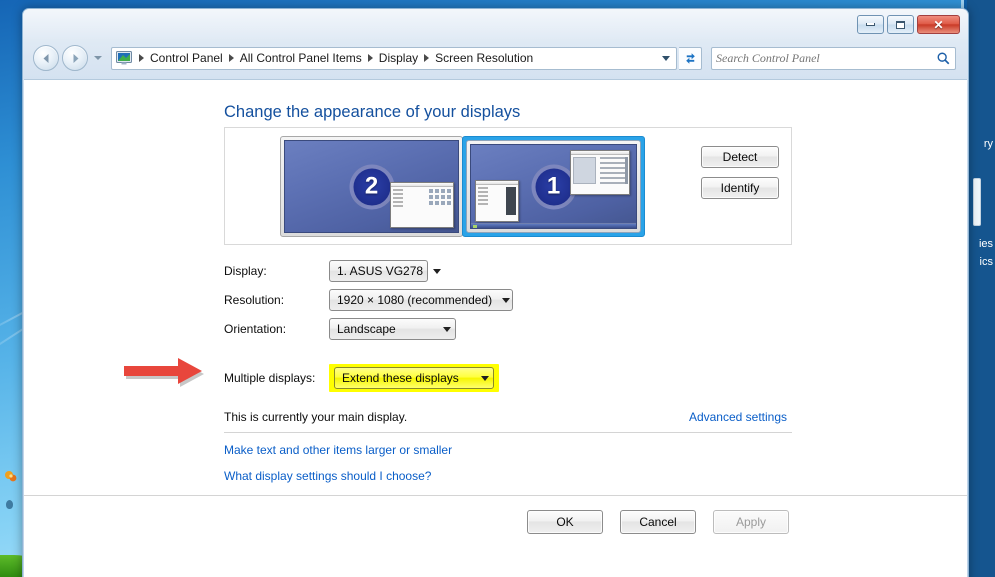 The height and width of the screenshot is (577, 995). I want to click on maximize-icon, so click(900, 24).